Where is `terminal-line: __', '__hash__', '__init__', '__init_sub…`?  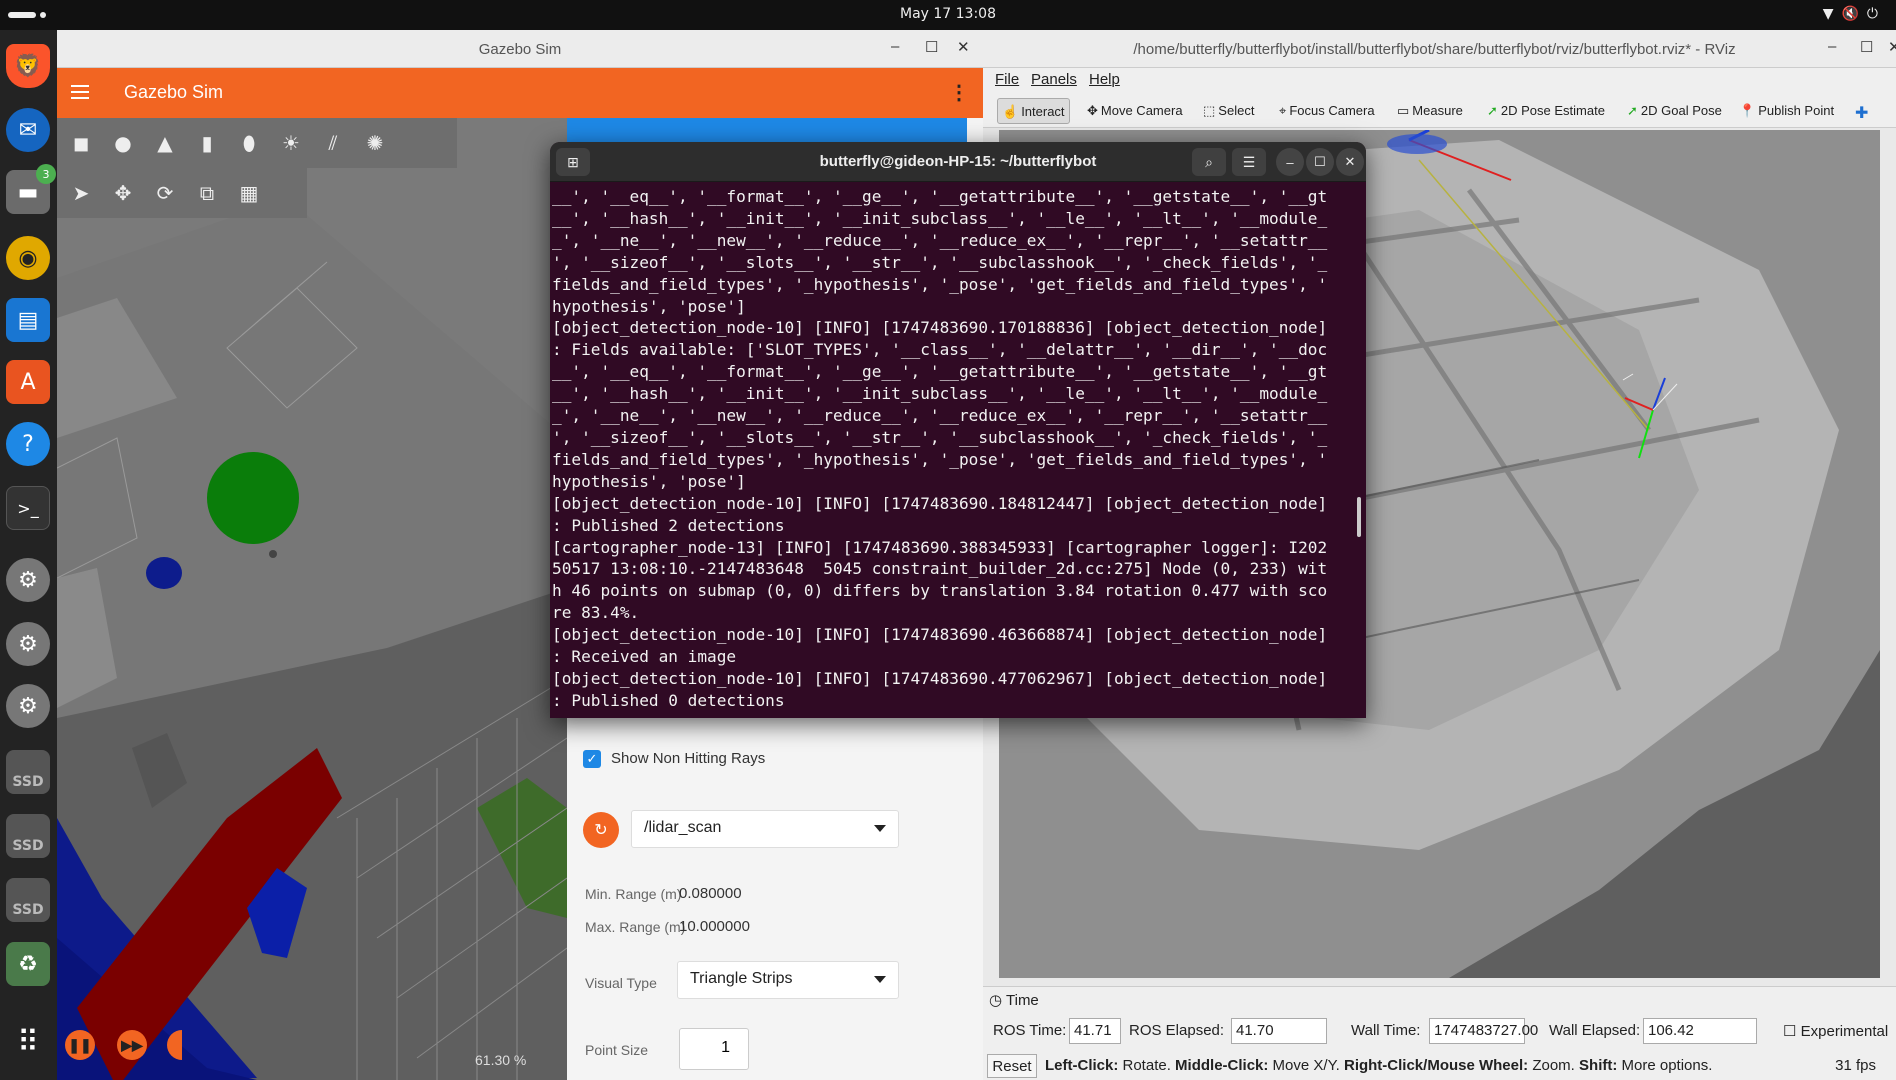
terminal-line: __', '__hash__', '__init__', '__init_sub… is located at coordinates (940, 394).